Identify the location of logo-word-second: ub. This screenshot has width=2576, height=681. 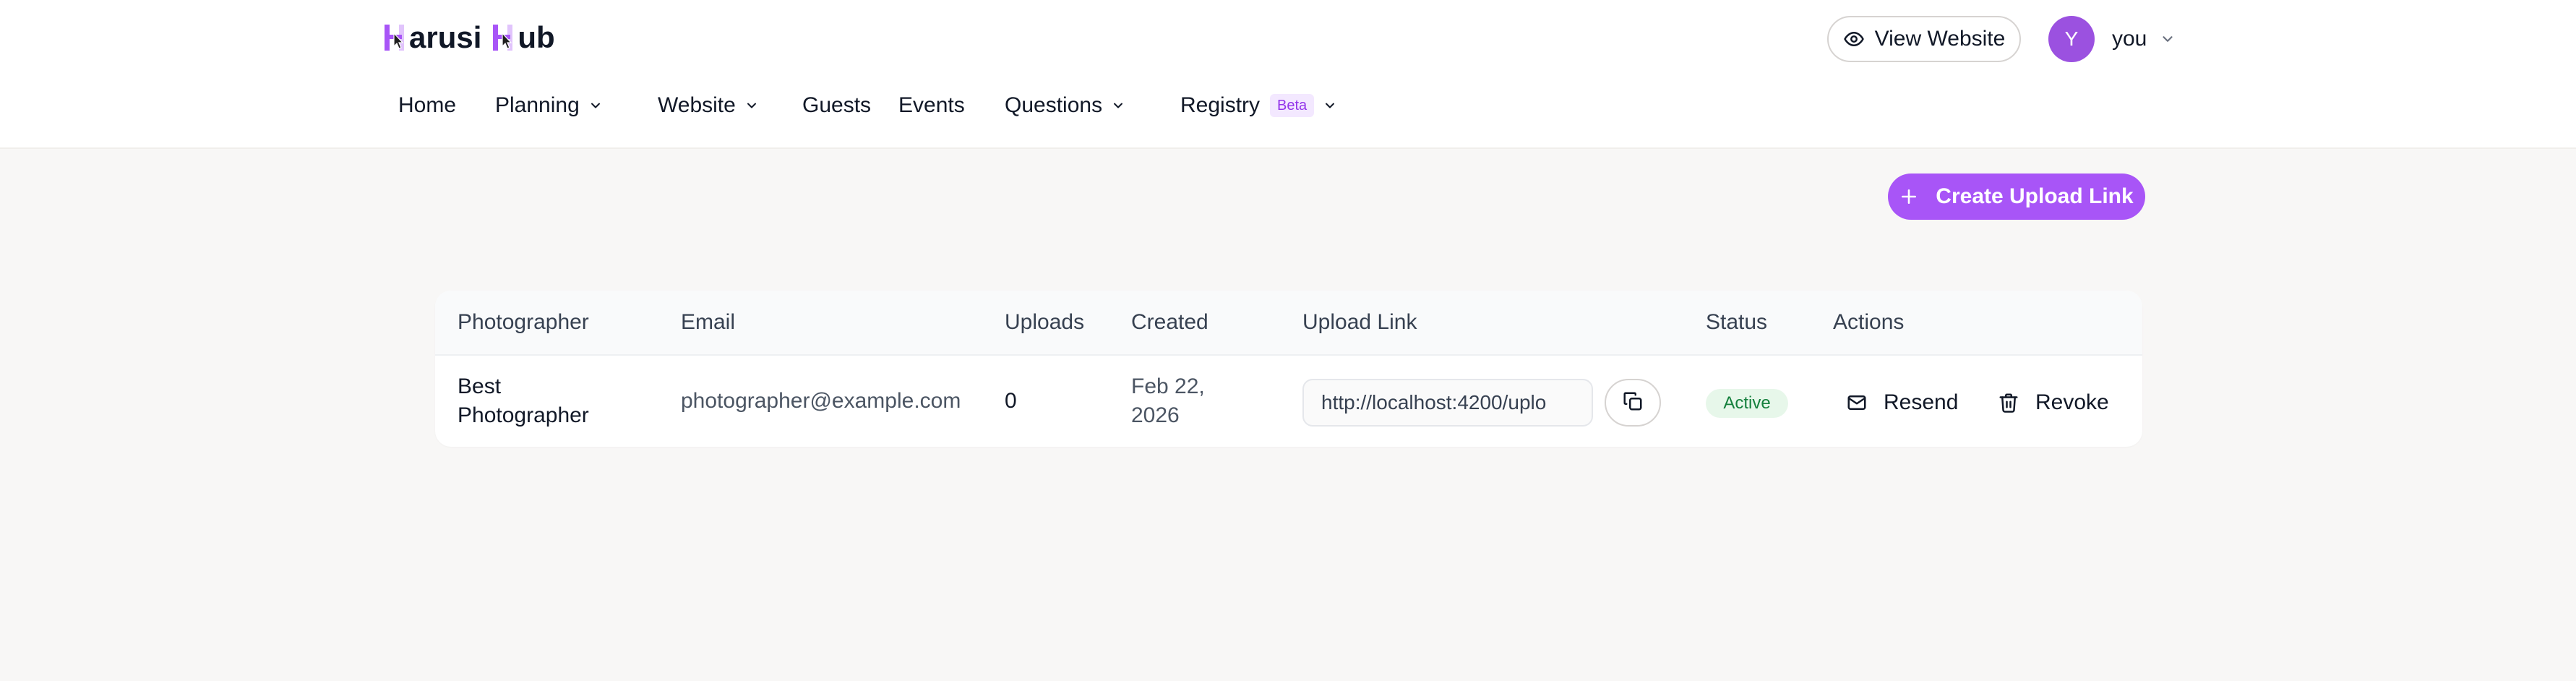
(536, 37).